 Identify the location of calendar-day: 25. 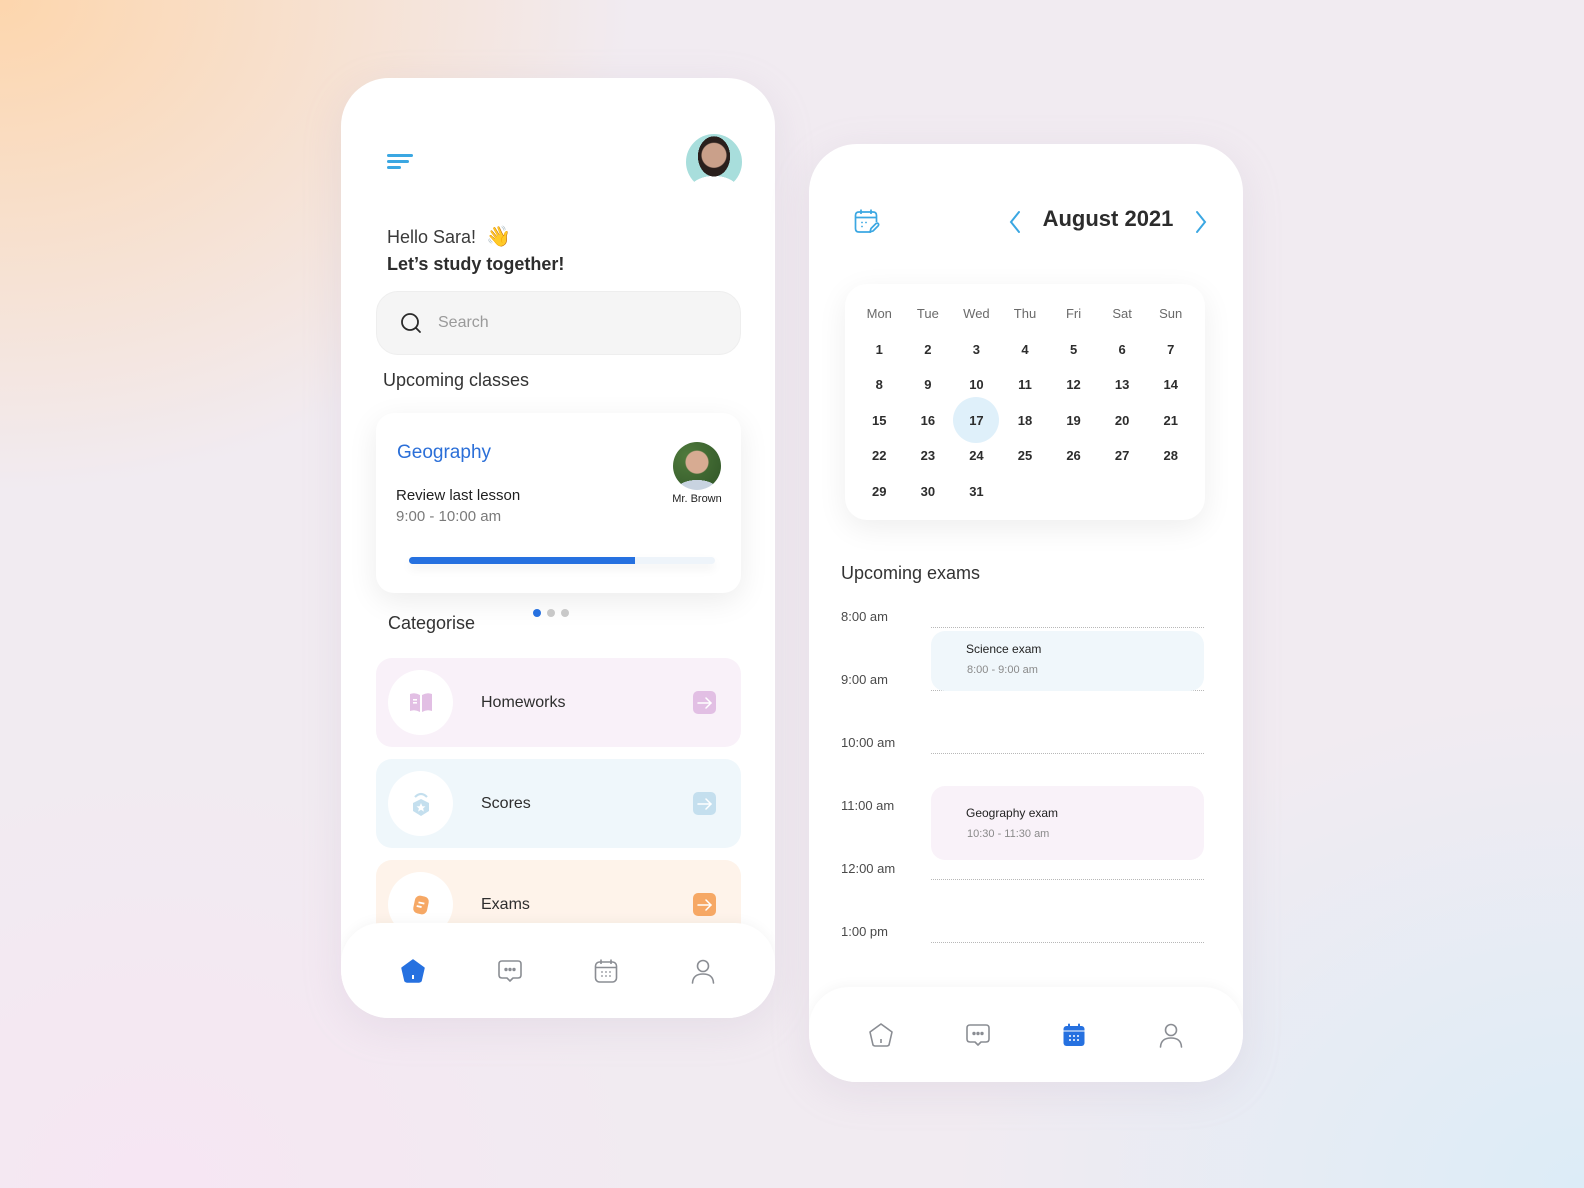
(1025, 456).